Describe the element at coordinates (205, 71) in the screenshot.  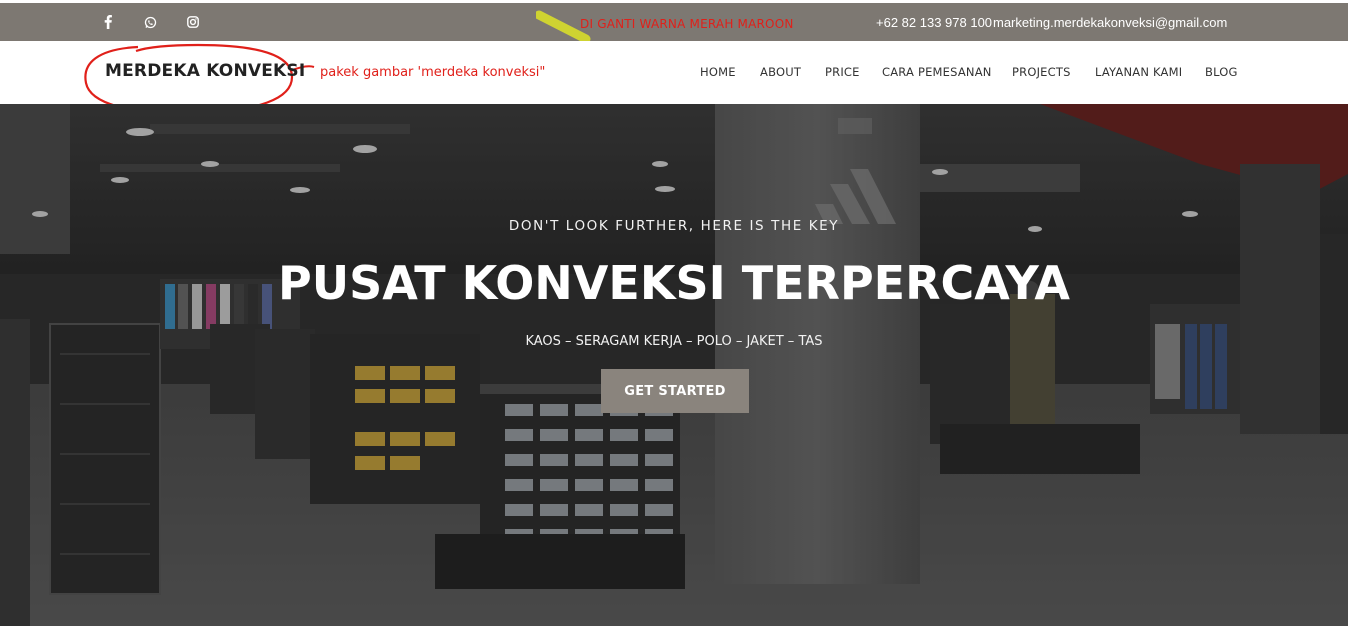
I see `site-logo: MERDEKA KONVEKSI` at that location.